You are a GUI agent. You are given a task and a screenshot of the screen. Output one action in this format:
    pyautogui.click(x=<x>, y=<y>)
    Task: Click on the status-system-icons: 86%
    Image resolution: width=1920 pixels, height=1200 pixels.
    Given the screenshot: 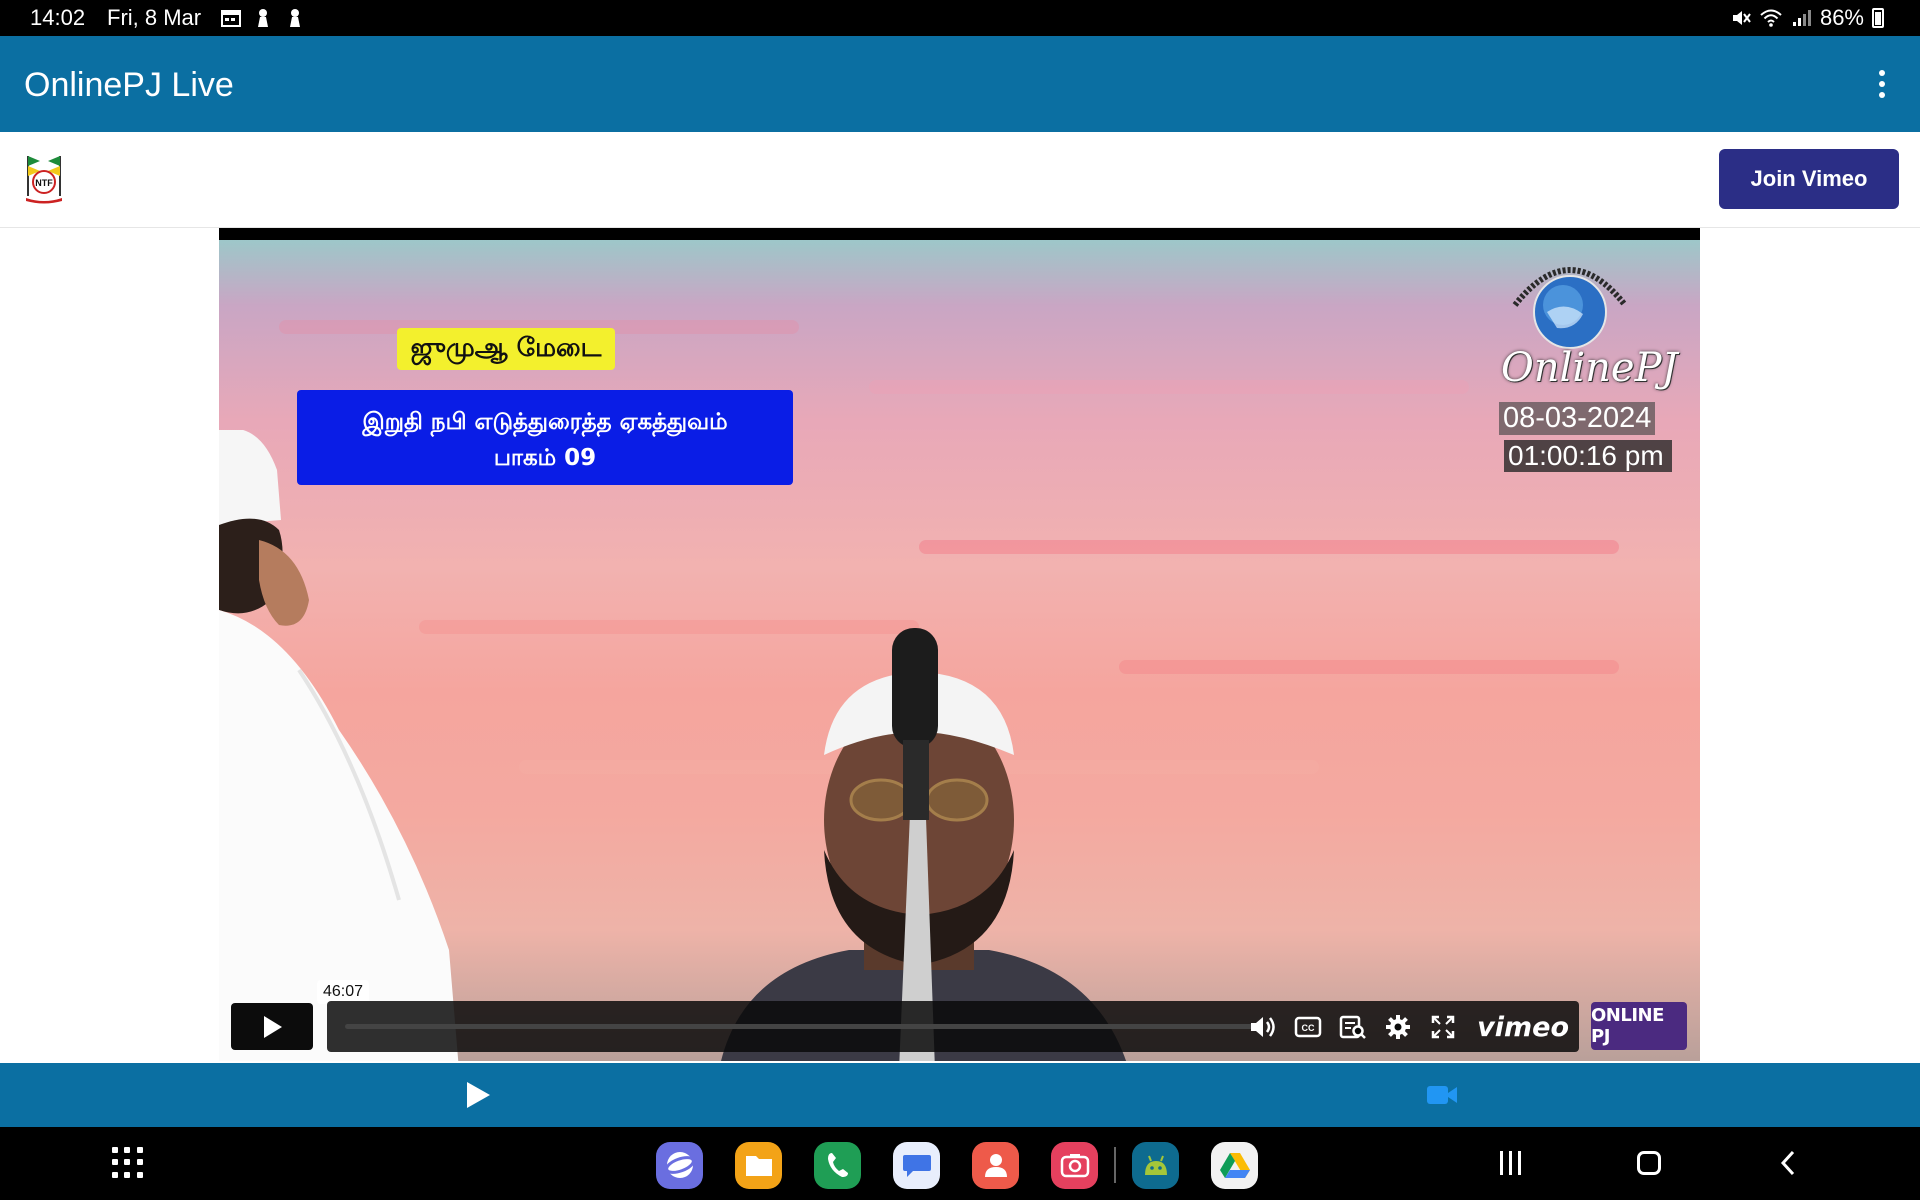 What is the action you would take?
    pyautogui.click(x=1807, y=18)
    